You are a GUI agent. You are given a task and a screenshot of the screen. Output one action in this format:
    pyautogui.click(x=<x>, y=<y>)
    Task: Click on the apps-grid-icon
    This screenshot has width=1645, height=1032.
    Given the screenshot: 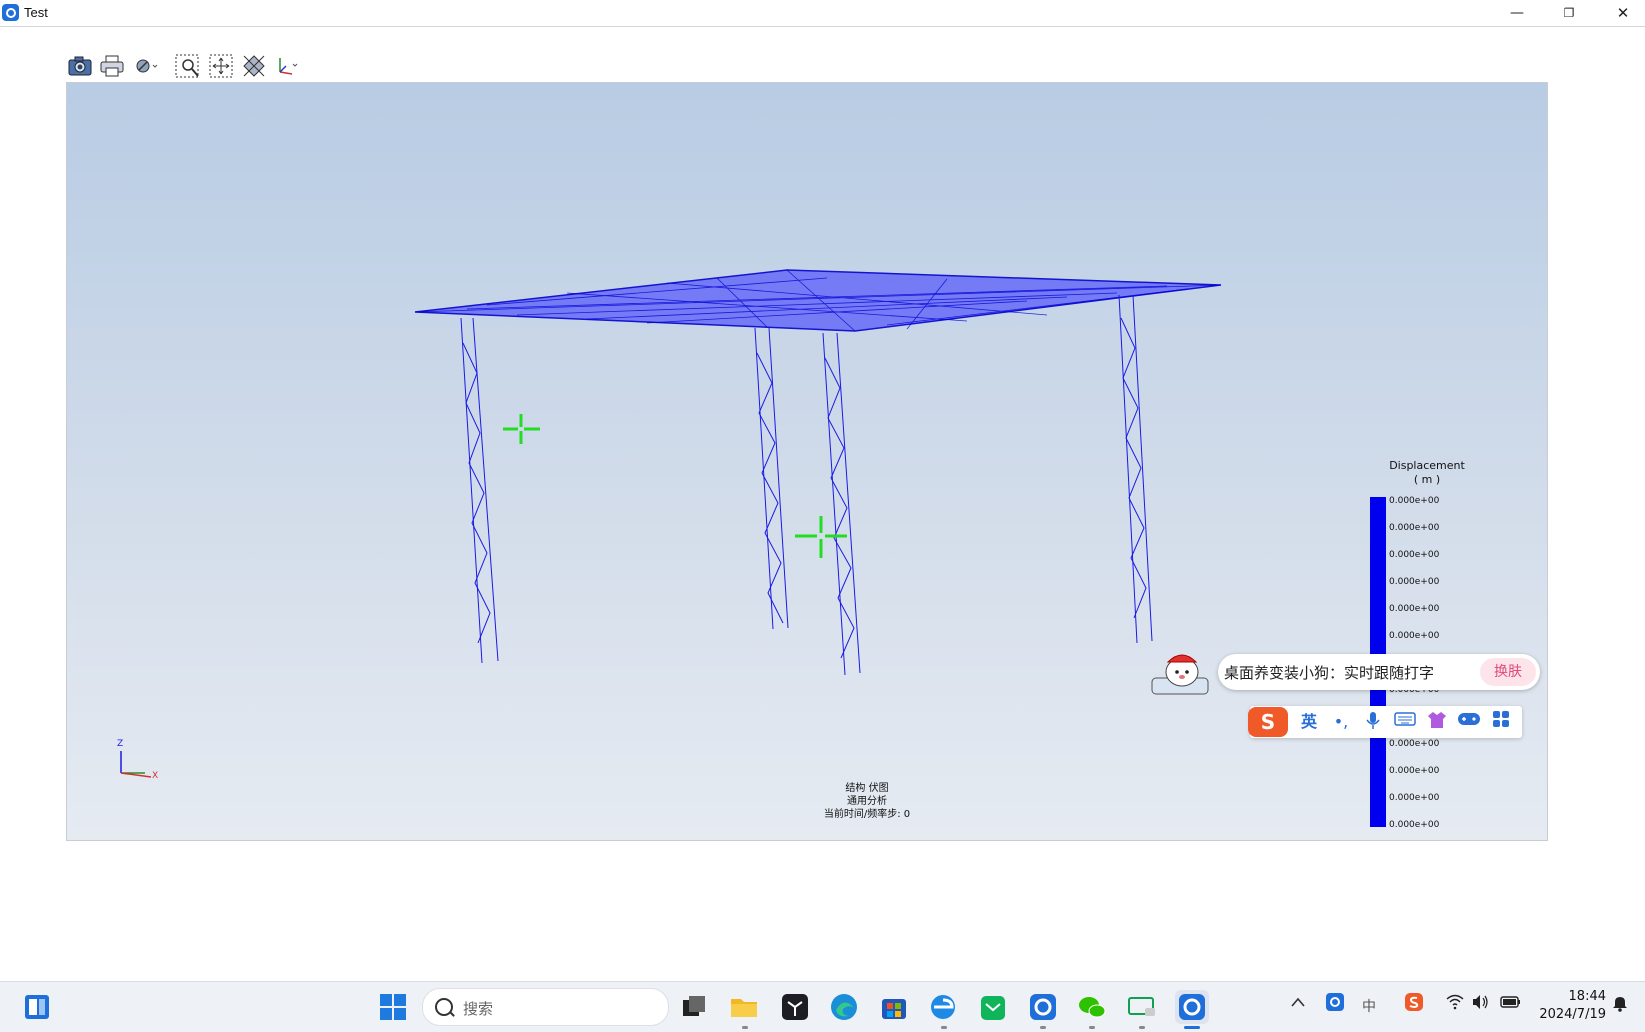 What is the action you would take?
    pyautogui.click(x=1501, y=722)
    